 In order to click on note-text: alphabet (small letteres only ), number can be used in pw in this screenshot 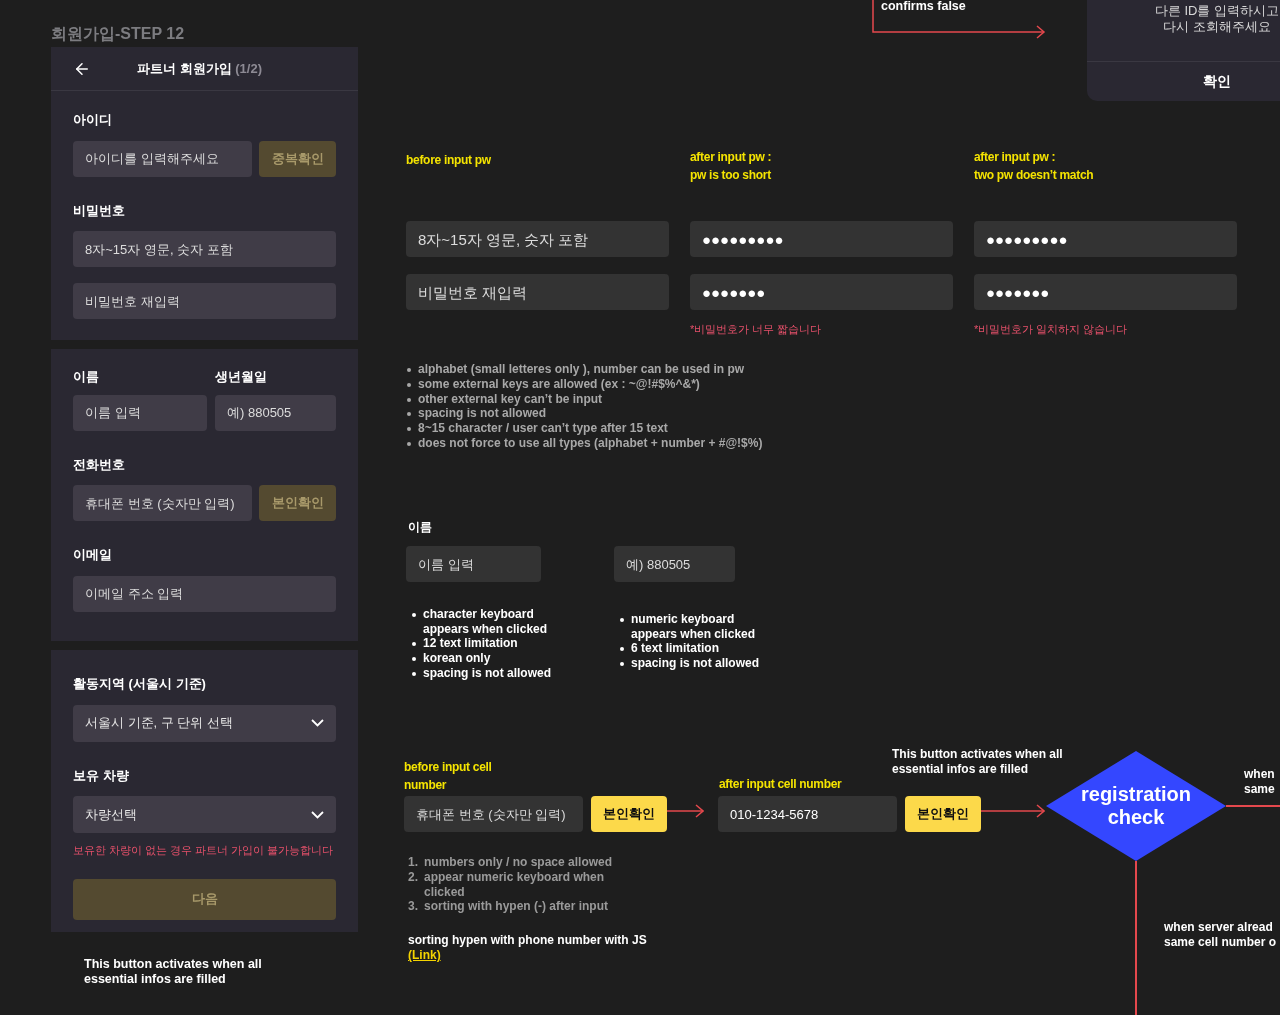, I will do `click(581, 369)`.